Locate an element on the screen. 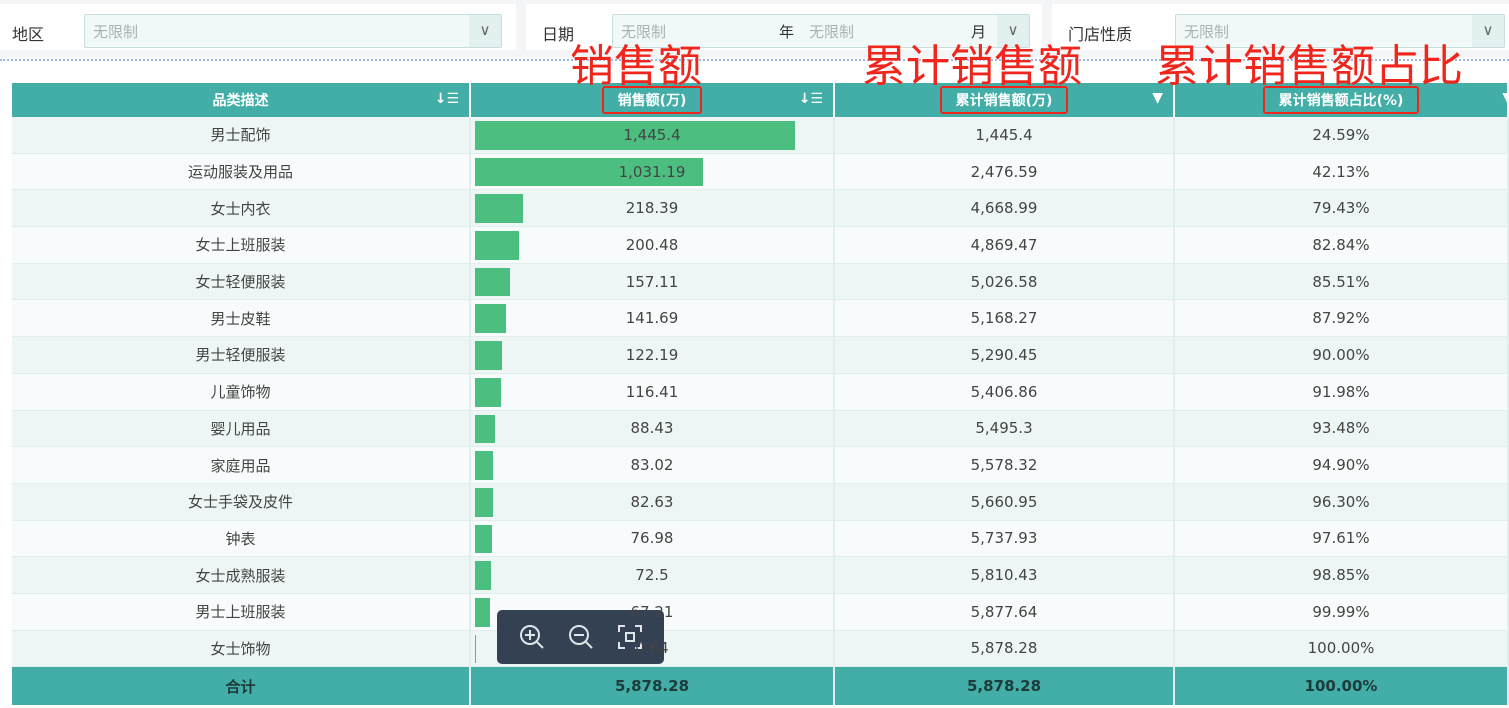 Image resolution: width=1509 pixels, height=708 pixels. pct-cell: 24.59% is located at coordinates (1342, 135).